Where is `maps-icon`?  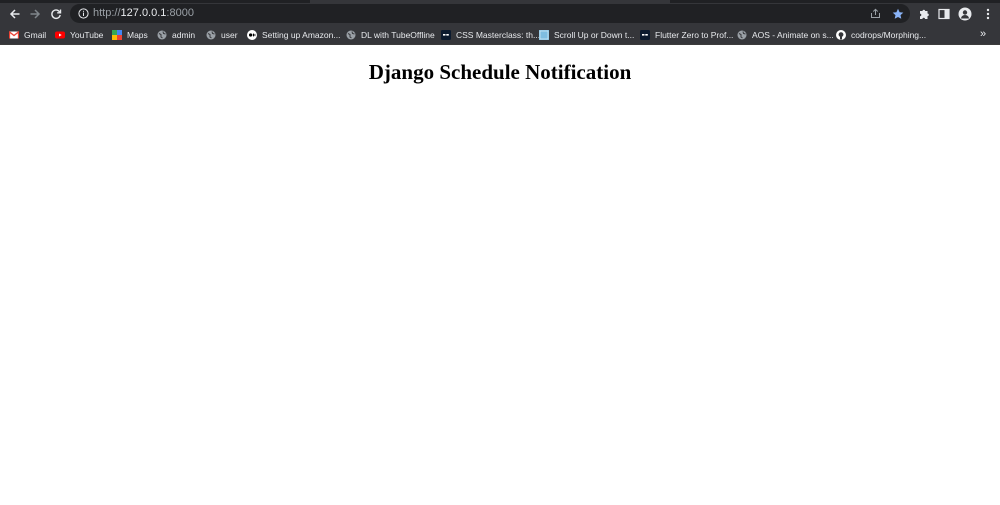
maps-icon is located at coordinates (117, 34).